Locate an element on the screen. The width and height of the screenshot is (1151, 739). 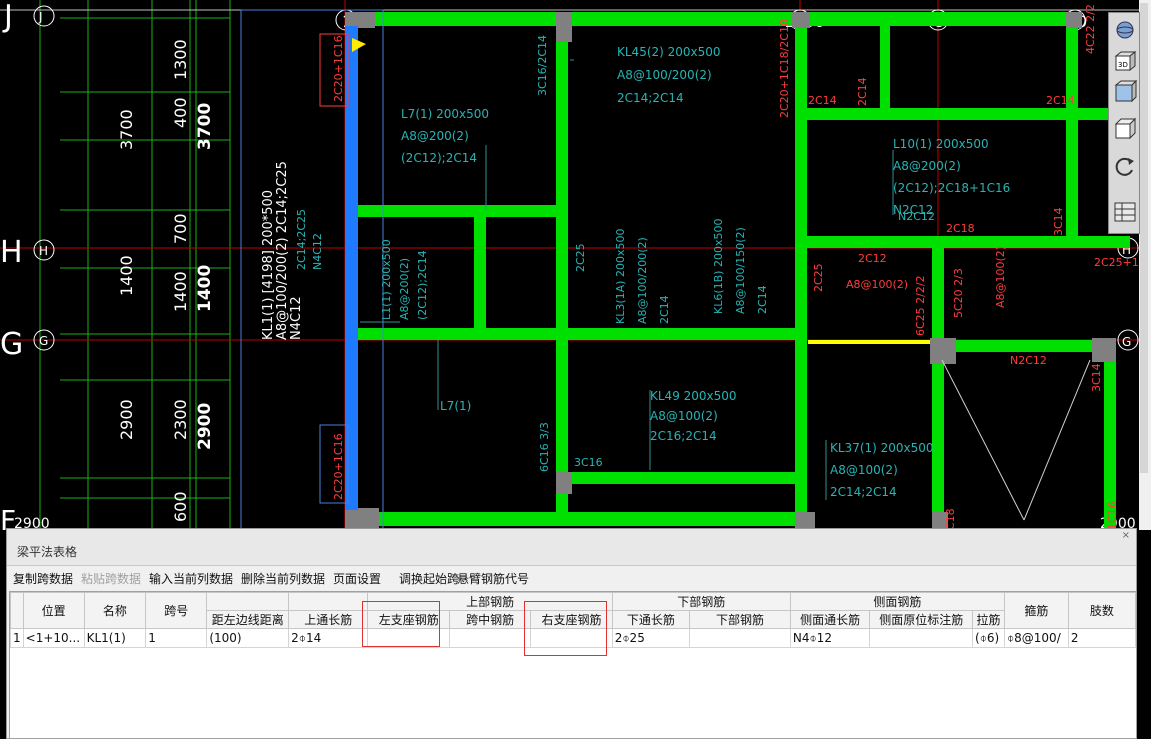
beam-note: N4C12 is located at coordinates (317, 251).